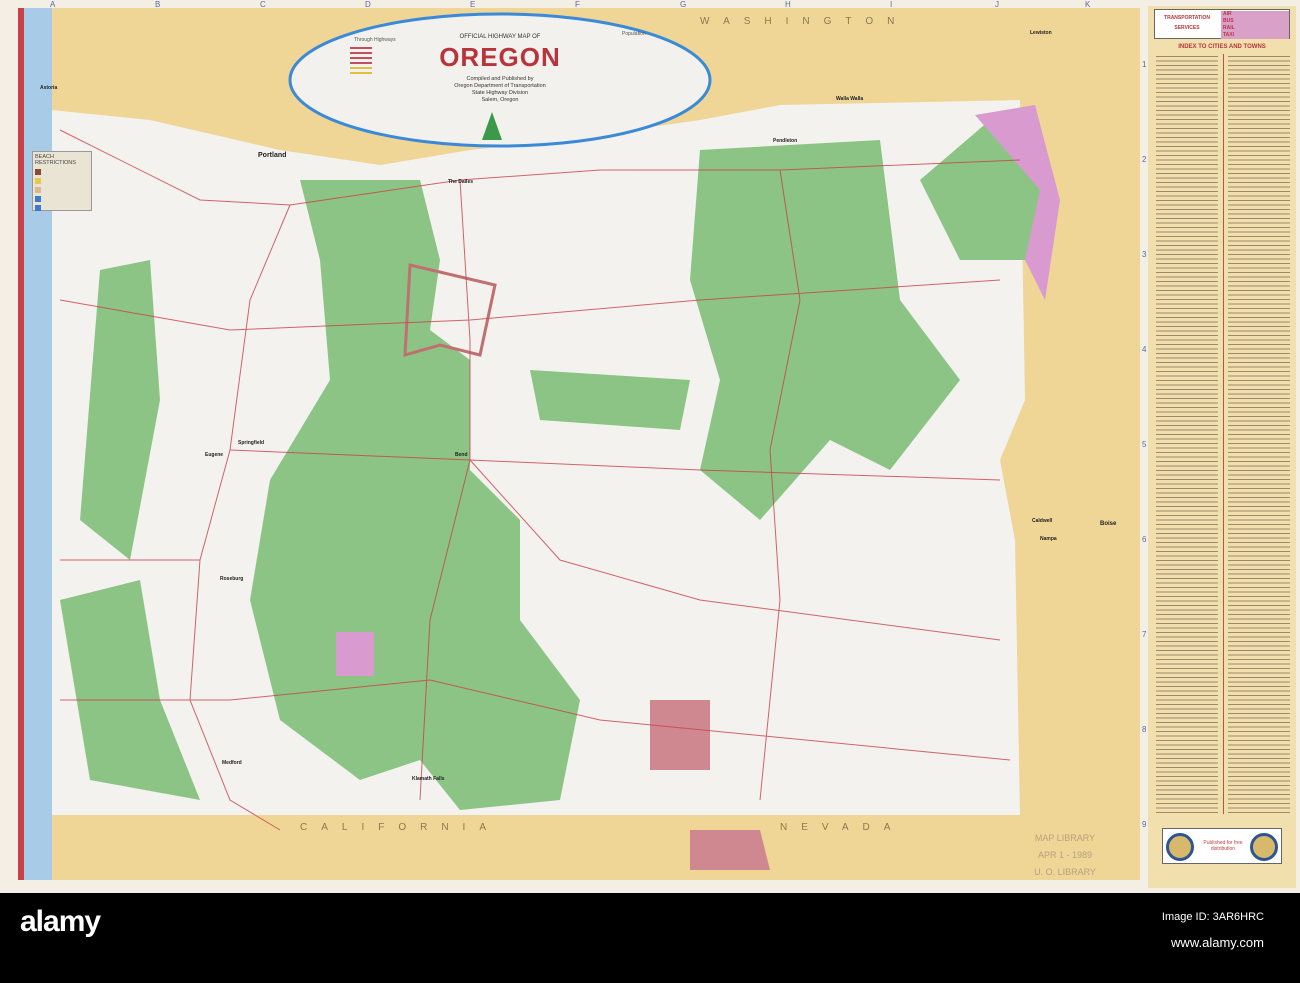 The height and width of the screenshot is (983, 1300). Describe the element at coordinates (428, 779) in the screenshot. I see `city-klamath-falls: Klamath Falls` at that location.